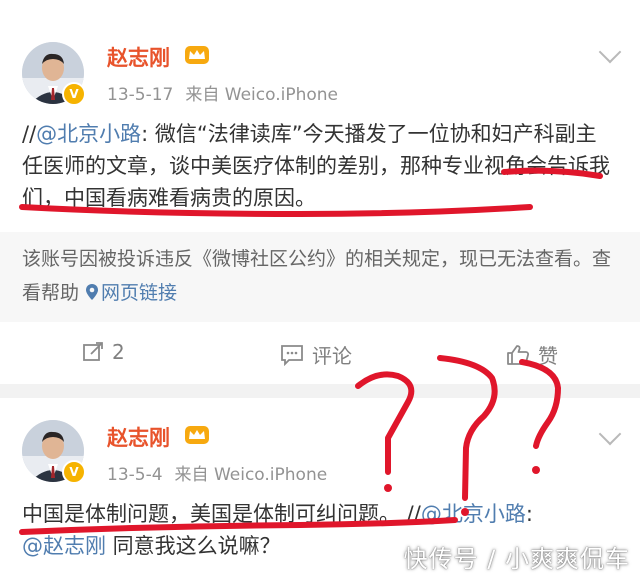 This screenshot has height=584, width=640. I want to click on link-icon, so click(92, 292).